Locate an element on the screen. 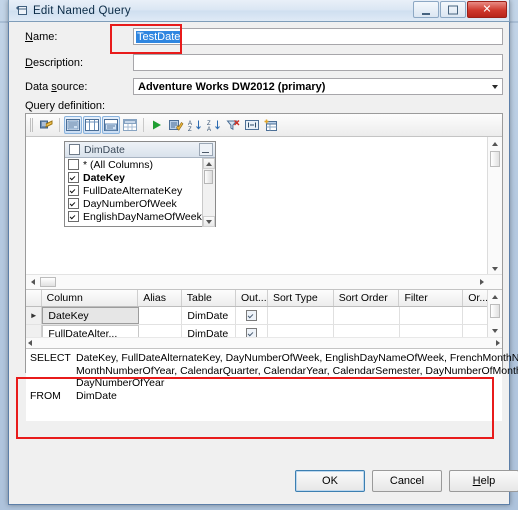 The image size is (518, 510). show-results-pane-icon is located at coordinates (130, 125).